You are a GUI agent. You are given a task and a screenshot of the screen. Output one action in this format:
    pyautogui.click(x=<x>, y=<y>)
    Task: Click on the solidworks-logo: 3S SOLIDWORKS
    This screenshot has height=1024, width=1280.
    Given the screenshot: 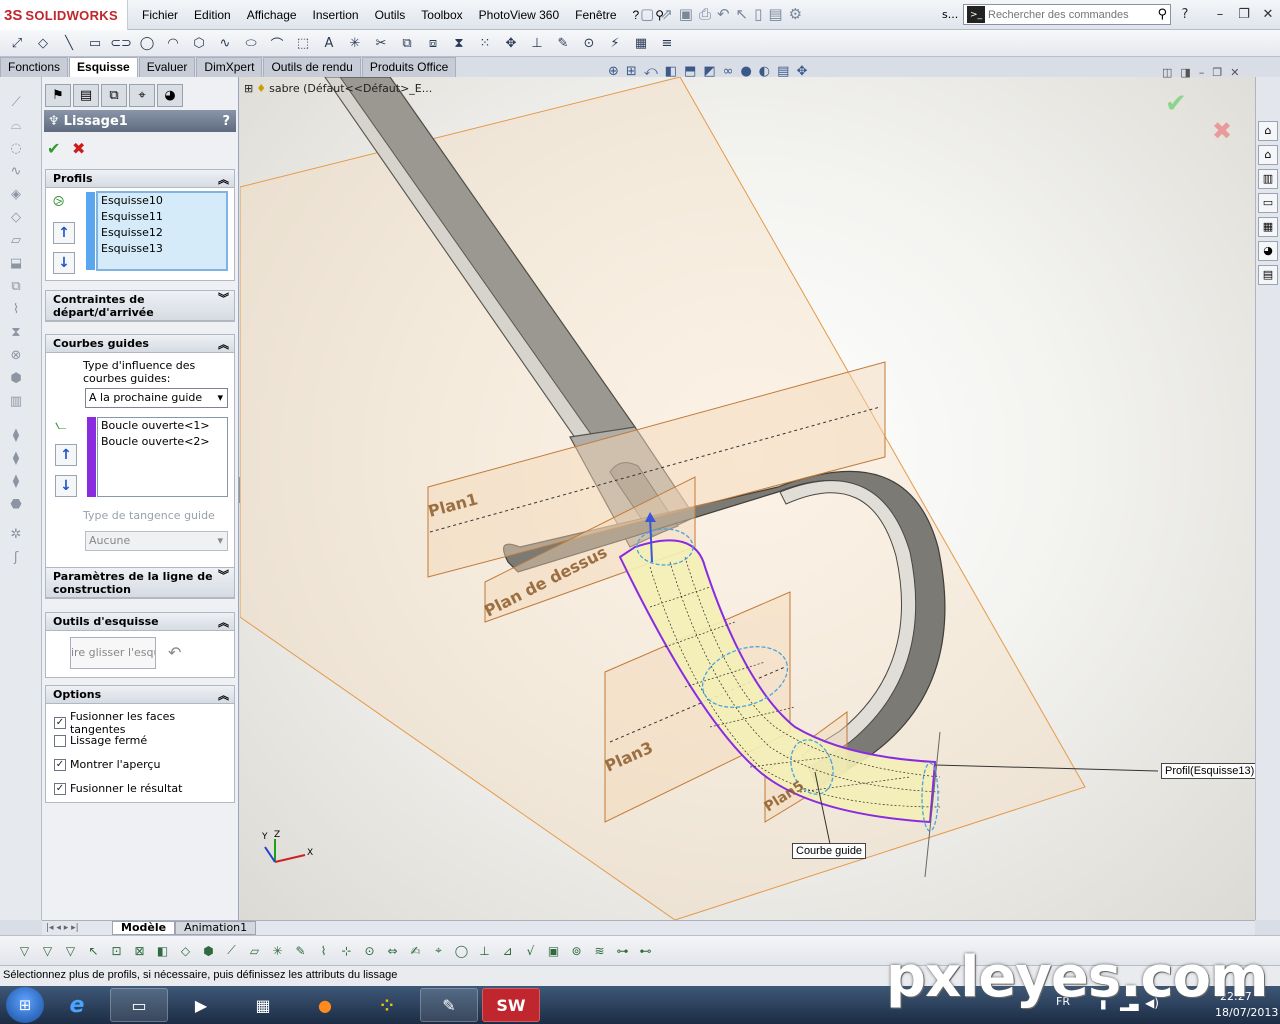 What is the action you would take?
    pyautogui.click(x=64, y=15)
    